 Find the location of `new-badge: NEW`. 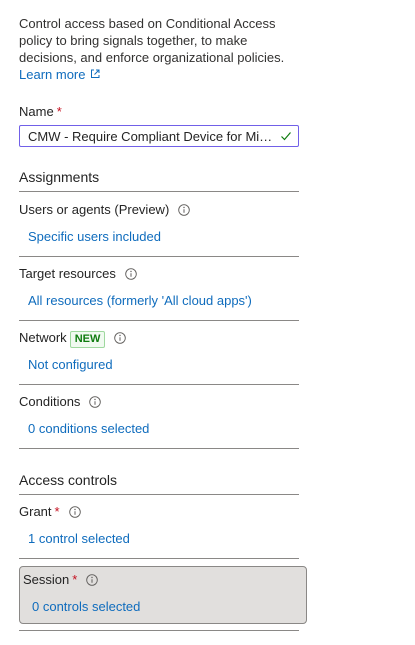

new-badge: NEW is located at coordinates (87, 339).